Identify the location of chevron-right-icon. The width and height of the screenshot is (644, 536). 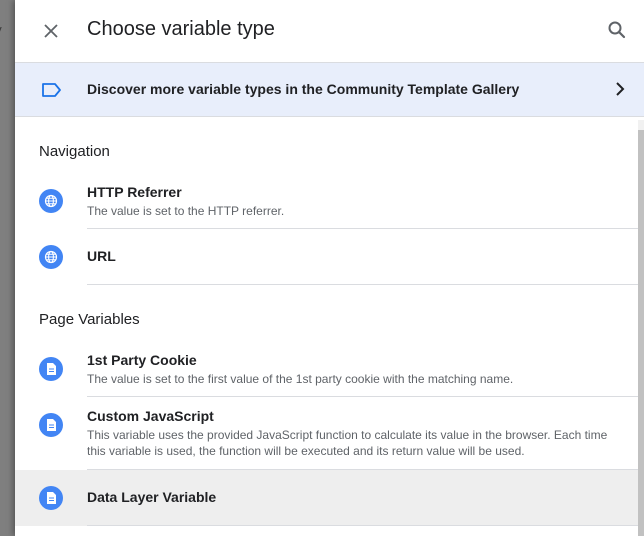
(620, 89).